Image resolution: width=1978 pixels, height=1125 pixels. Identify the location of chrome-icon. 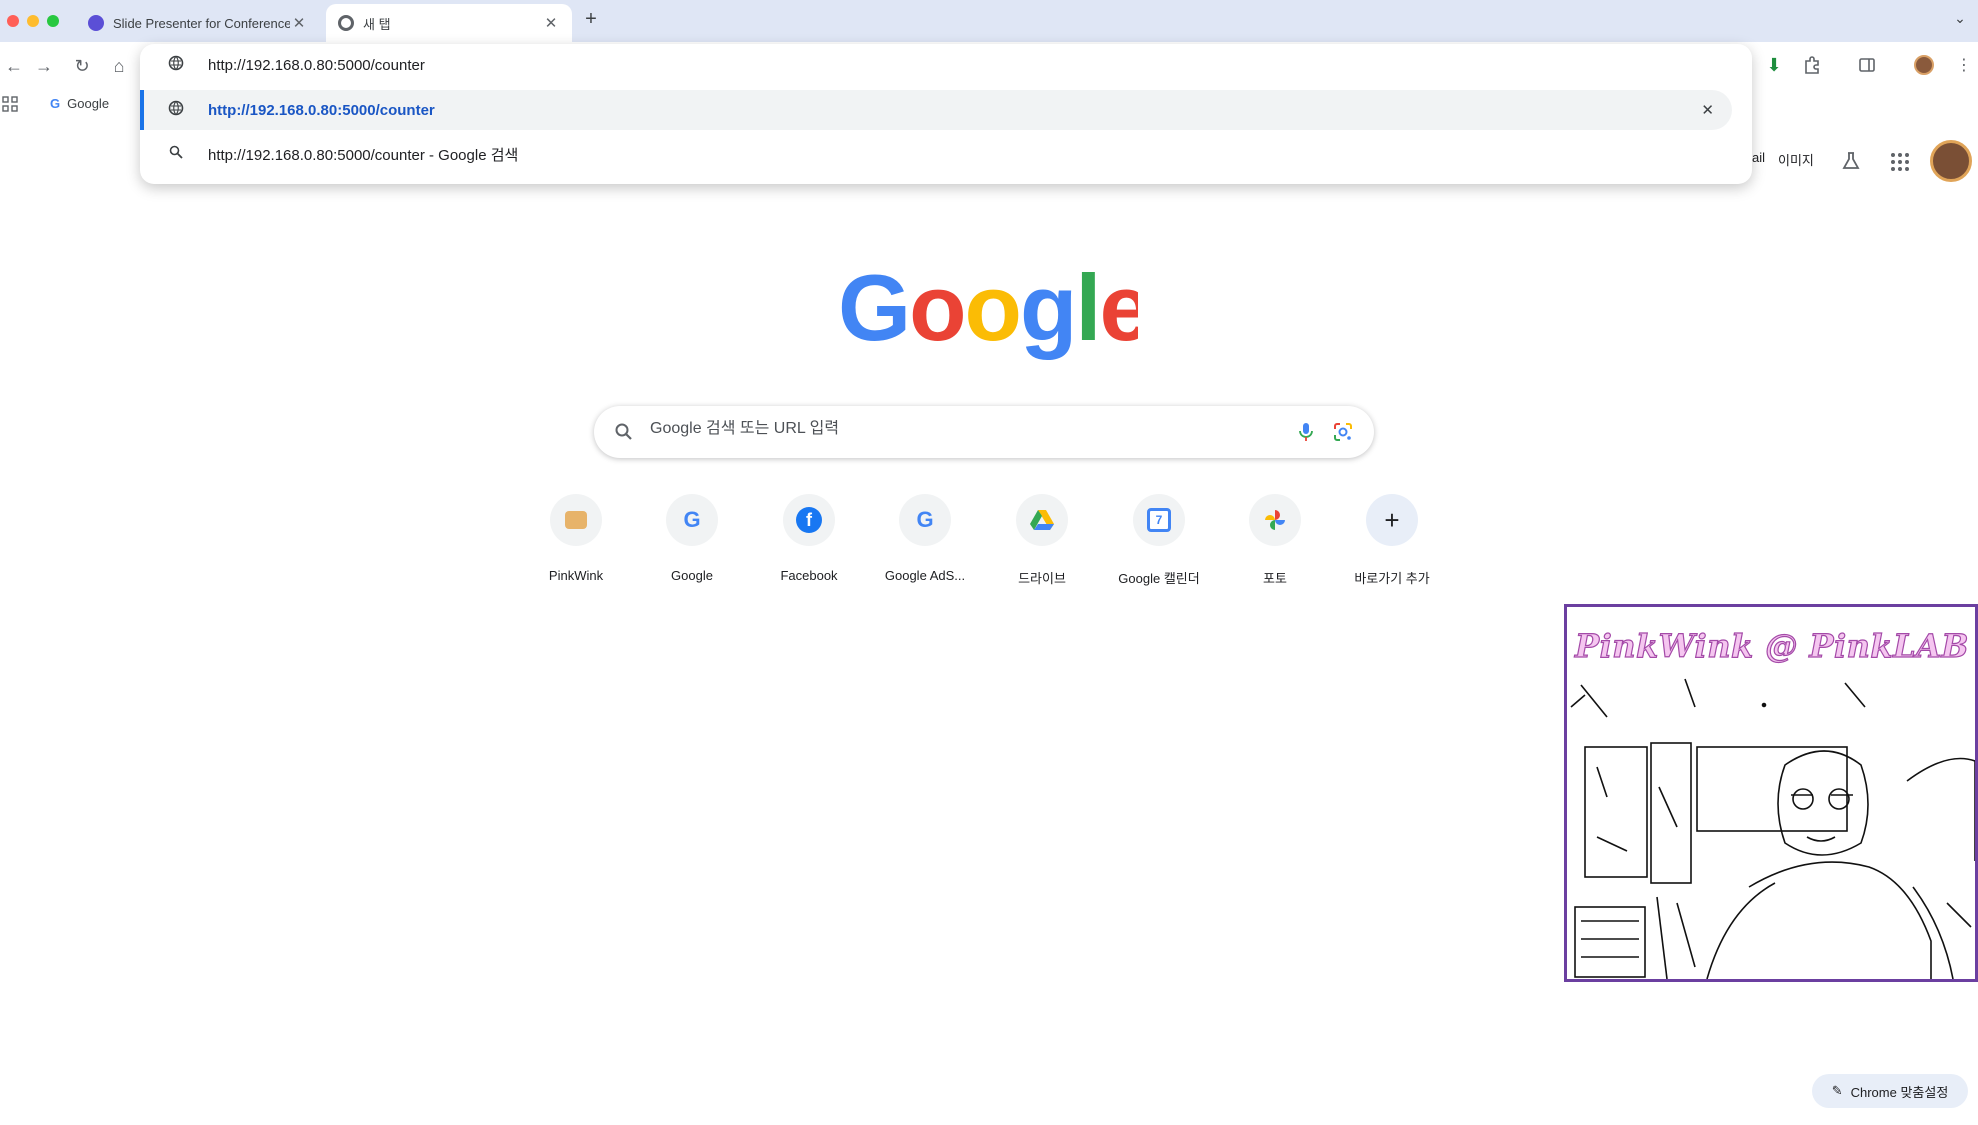
(346, 23).